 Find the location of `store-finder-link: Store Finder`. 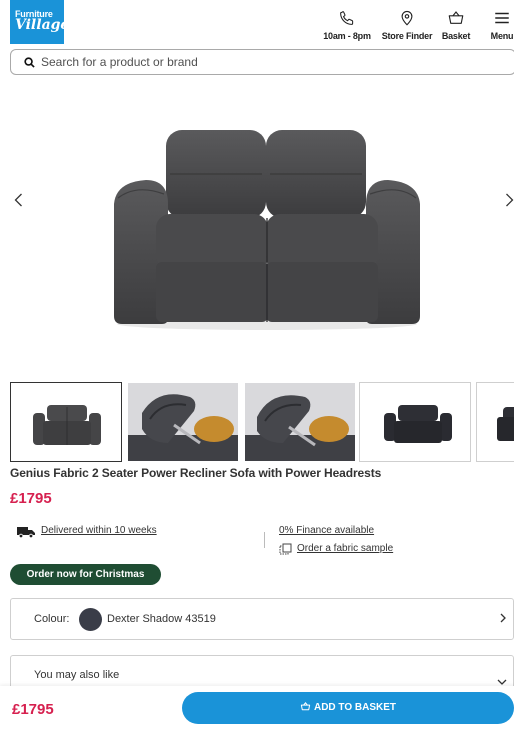

store-finder-link: Store Finder is located at coordinates (407, 25).